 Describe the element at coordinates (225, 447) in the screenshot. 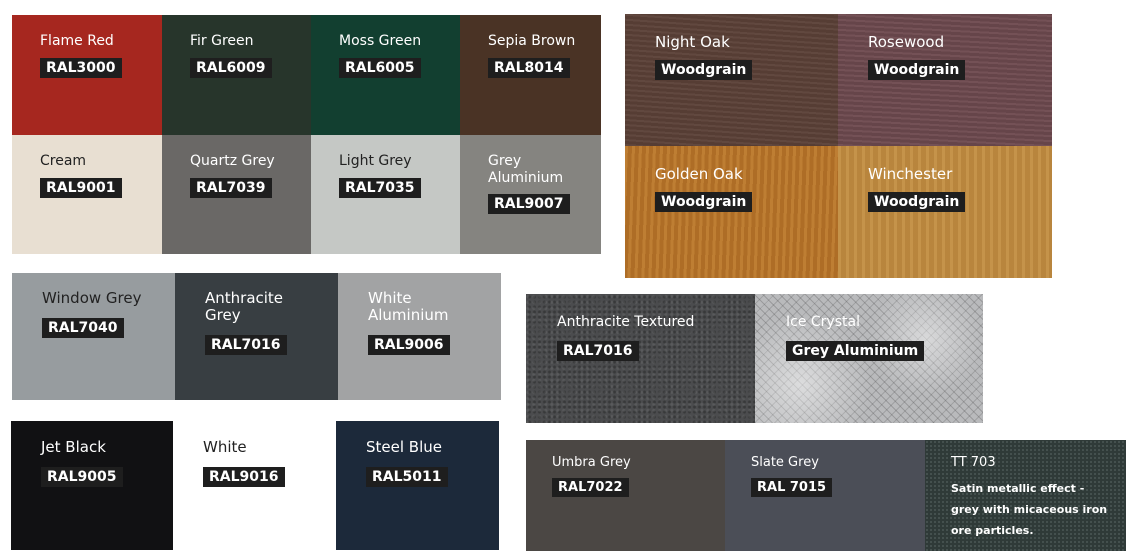

I see `swatch-name: White` at that location.